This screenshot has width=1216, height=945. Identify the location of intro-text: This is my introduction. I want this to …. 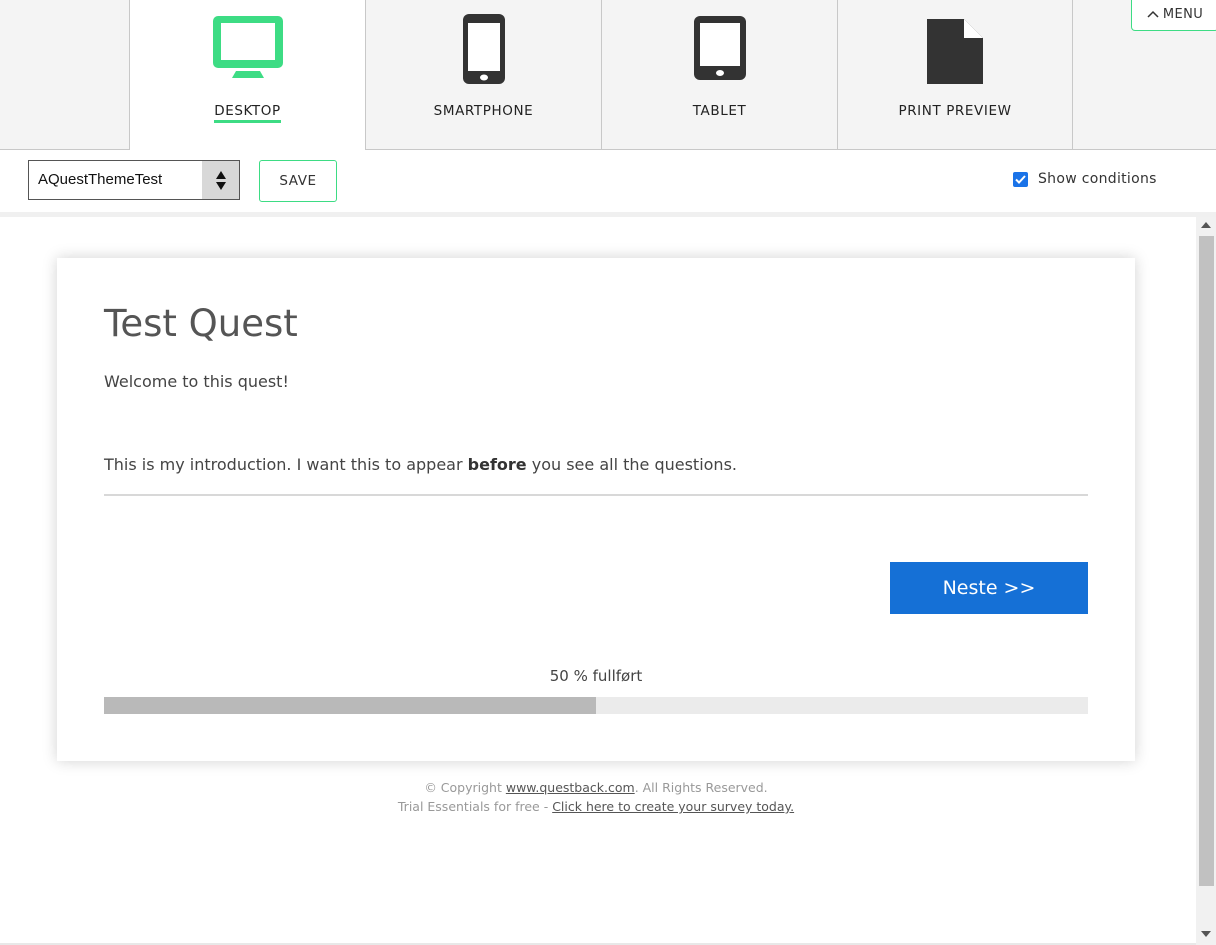
(420, 464).